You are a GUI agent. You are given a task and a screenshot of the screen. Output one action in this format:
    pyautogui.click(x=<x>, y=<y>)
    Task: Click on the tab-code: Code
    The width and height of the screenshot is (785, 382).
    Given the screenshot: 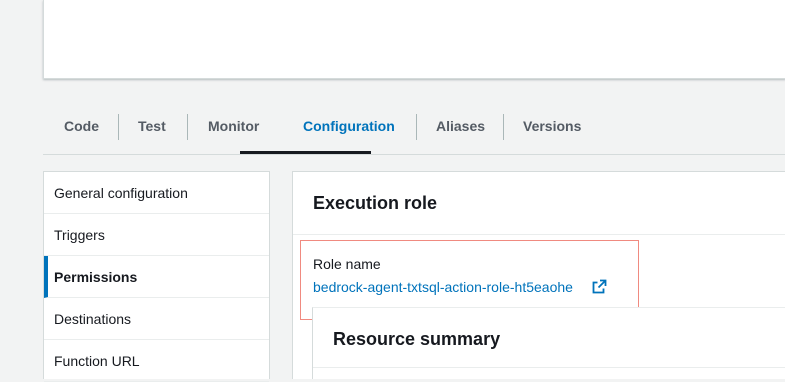 What is the action you would take?
    pyautogui.click(x=81, y=126)
    